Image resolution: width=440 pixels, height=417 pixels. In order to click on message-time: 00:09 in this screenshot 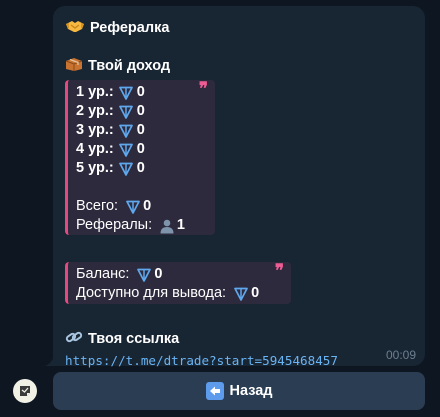, I will do `click(400, 355)`.